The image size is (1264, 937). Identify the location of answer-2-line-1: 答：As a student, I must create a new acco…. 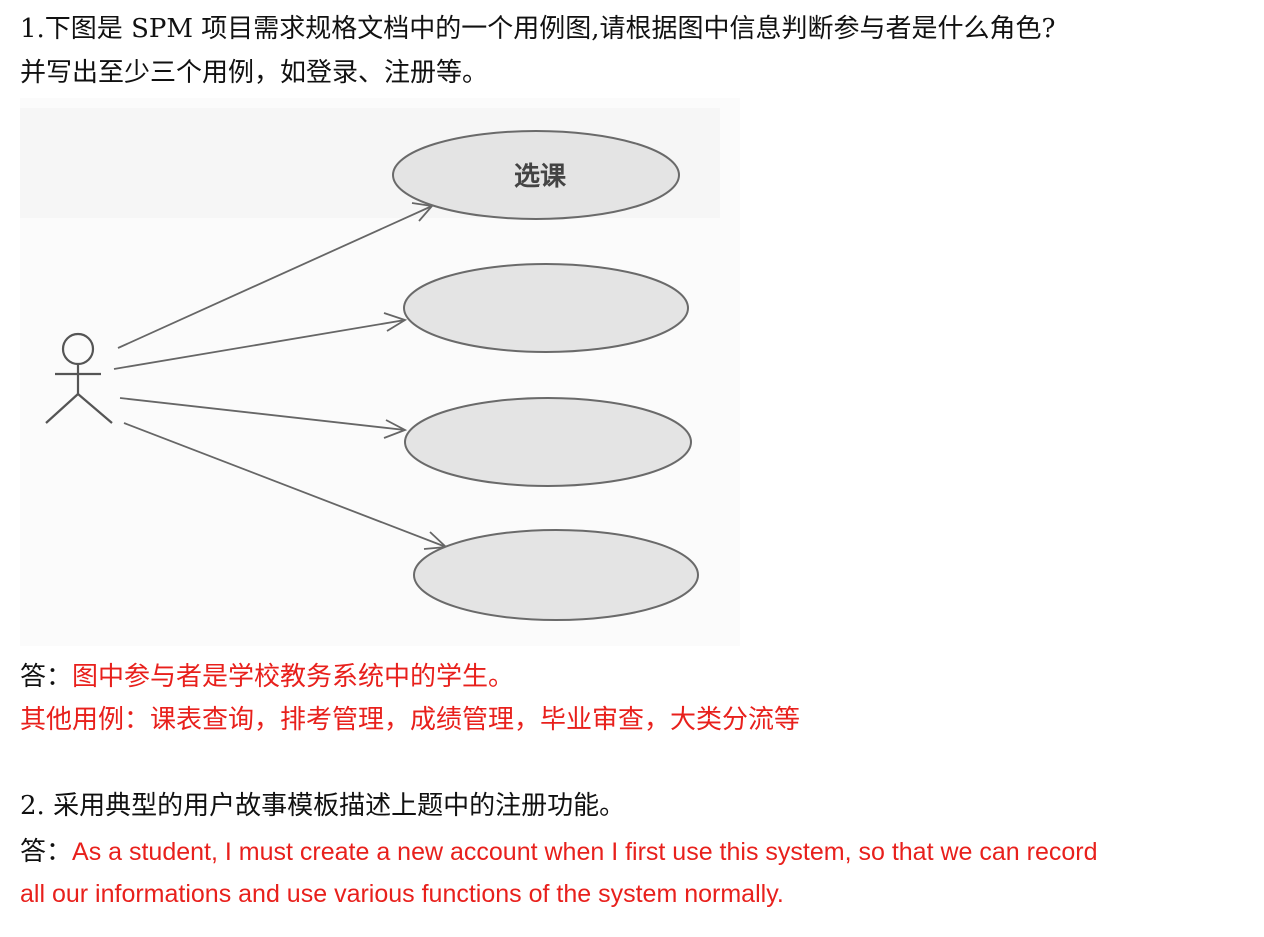
(559, 852).